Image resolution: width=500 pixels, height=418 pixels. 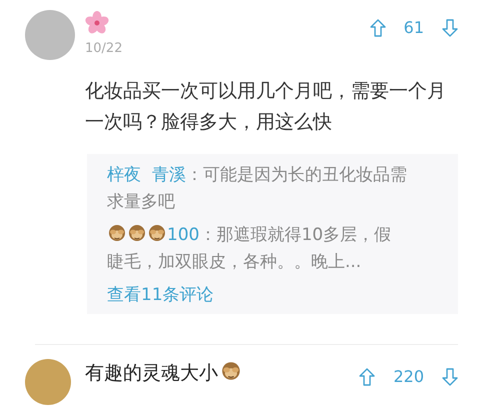 What do you see at coordinates (97, 22) in the screenshot?
I see `flower-icon` at bounding box center [97, 22].